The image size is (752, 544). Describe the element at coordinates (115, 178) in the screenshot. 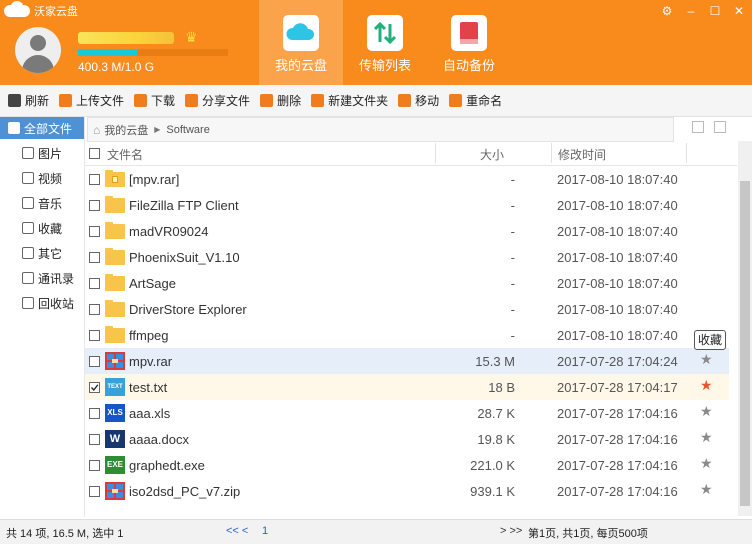

I see `archive-folder-icon` at that location.